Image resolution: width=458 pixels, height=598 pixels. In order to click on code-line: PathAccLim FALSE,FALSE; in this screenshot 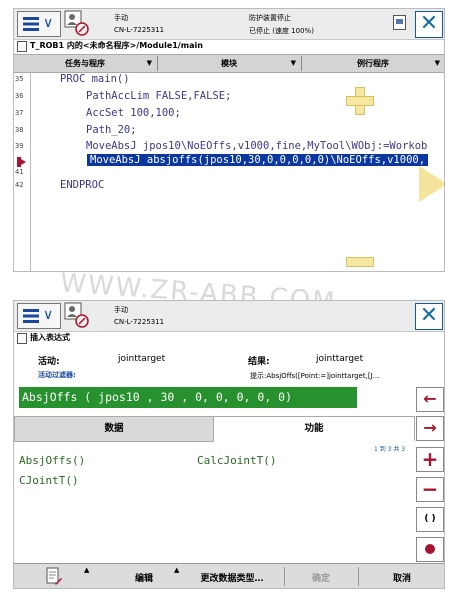, I will do `click(158, 96)`.